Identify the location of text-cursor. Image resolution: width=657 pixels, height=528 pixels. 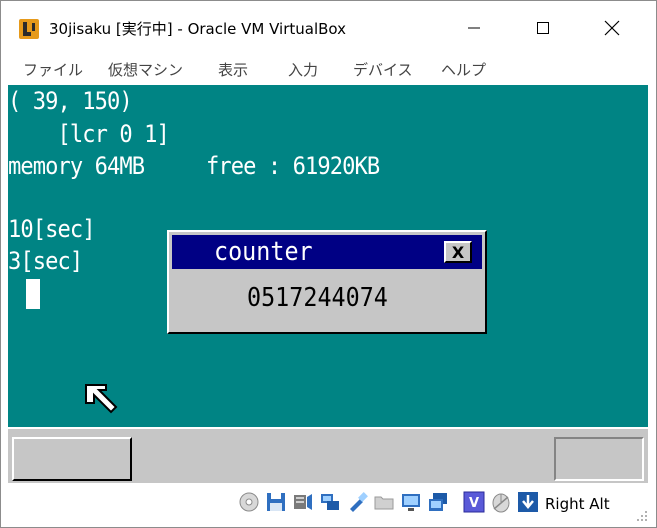
(33, 294).